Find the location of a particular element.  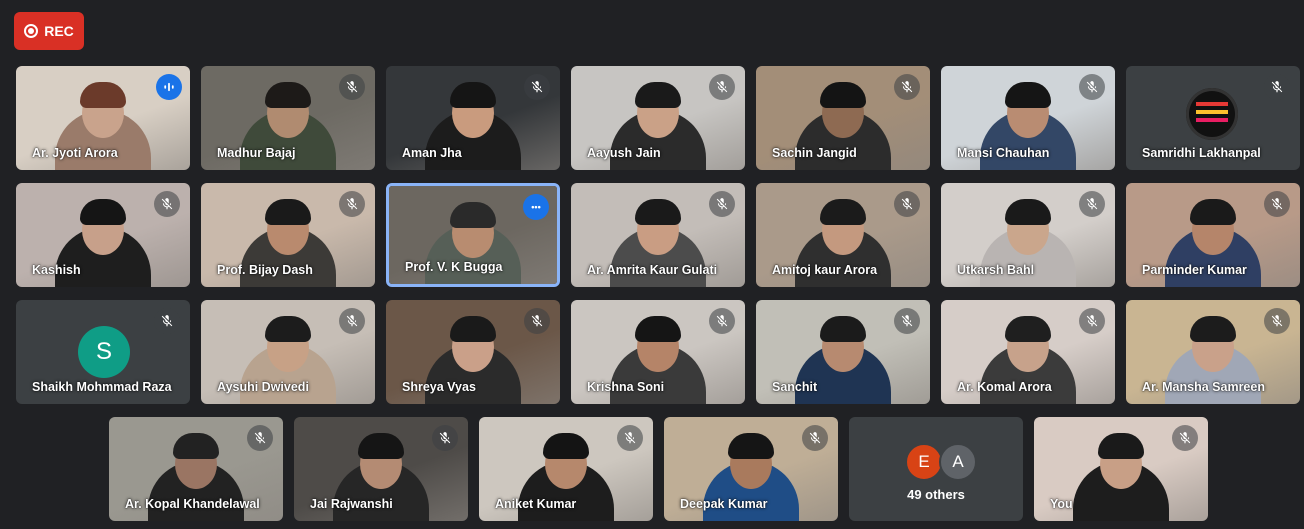

participant-tile: Shreya Vyas is located at coordinates (473, 352).